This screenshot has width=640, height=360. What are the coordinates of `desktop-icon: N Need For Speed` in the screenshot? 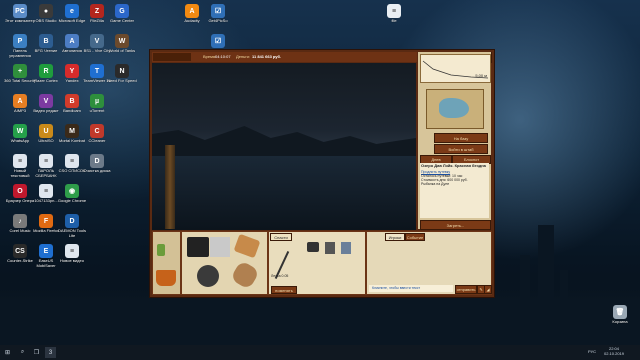 It's located at (122, 74).